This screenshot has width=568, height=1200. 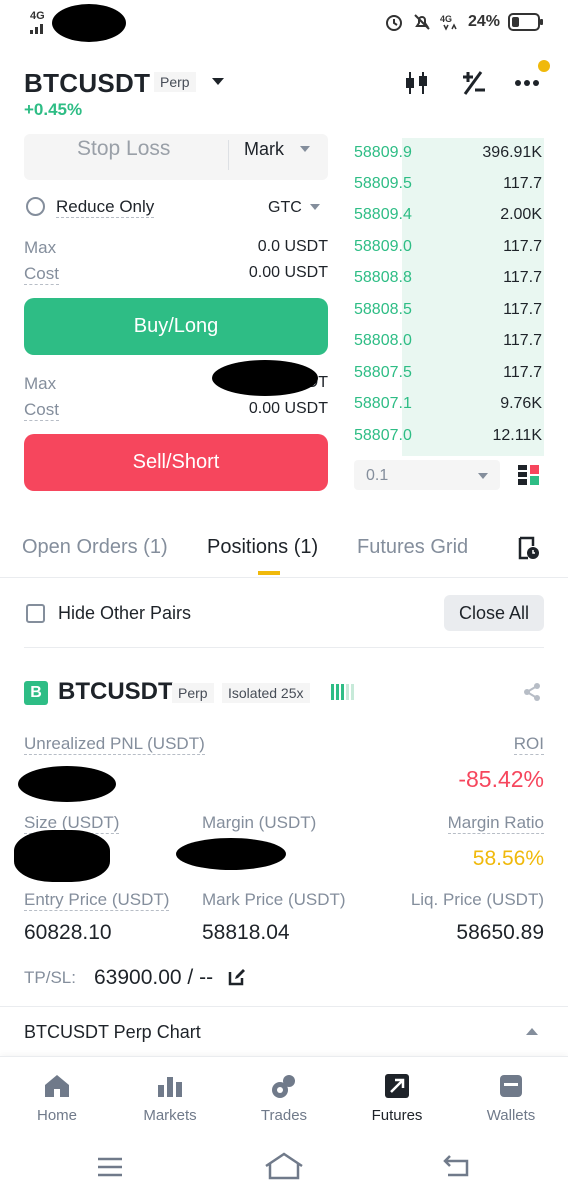 What do you see at coordinates (237, 977) in the screenshot?
I see `edit-icon` at bounding box center [237, 977].